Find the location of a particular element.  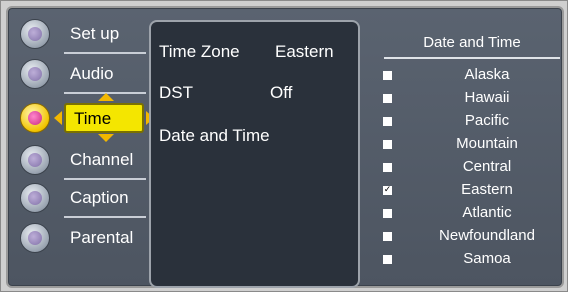

time-zone-option: Pacific is located at coordinates (471, 122).